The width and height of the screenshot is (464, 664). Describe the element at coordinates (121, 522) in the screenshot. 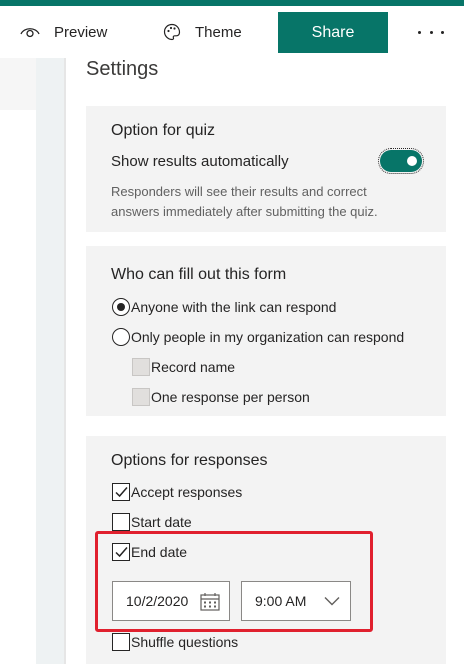

I see `start-date-checkbox` at that location.